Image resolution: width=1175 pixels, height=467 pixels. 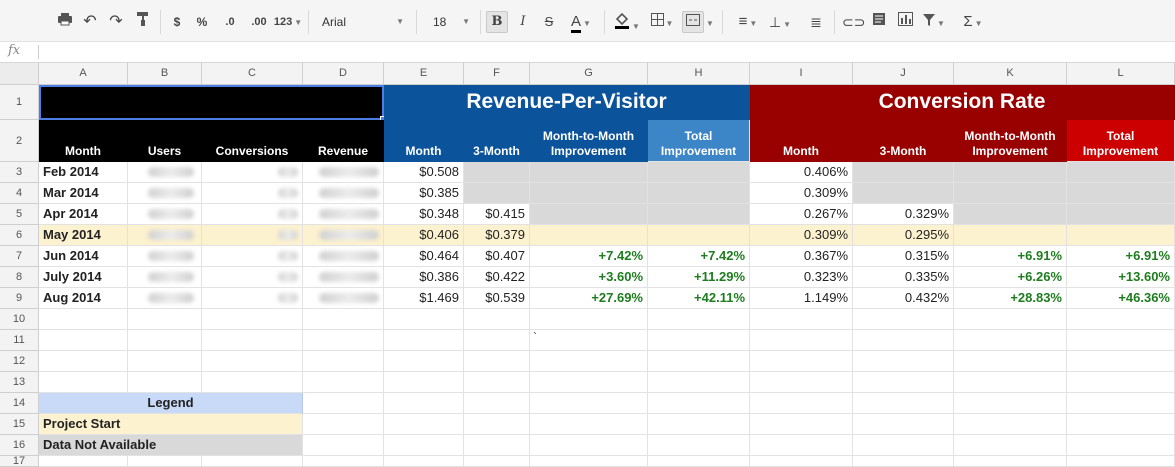 What do you see at coordinates (589, 141) in the screenshot?
I see `header-rpv-mtm: Month-to-Month Improvement` at bounding box center [589, 141].